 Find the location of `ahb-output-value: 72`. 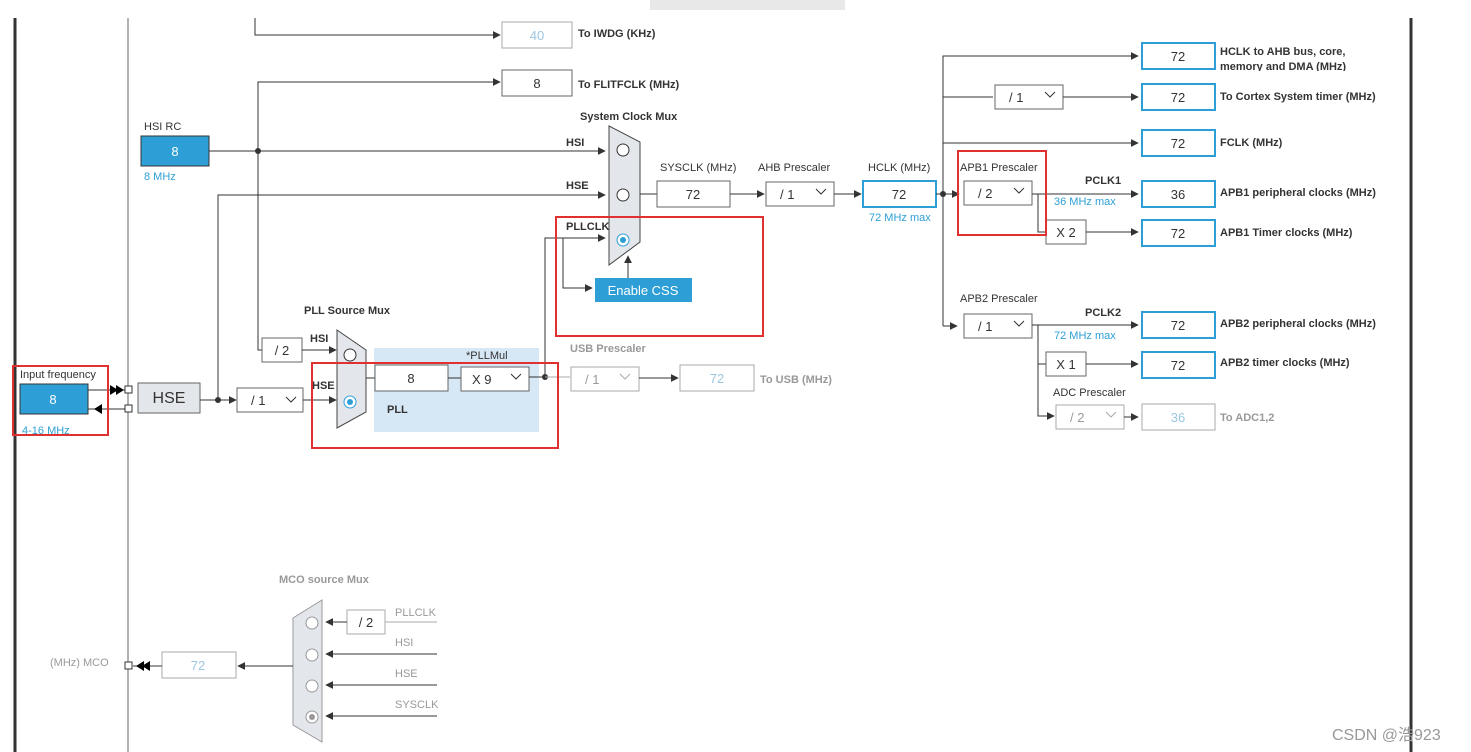

ahb-output-value: 72 is located at coordinates (1178, 56).